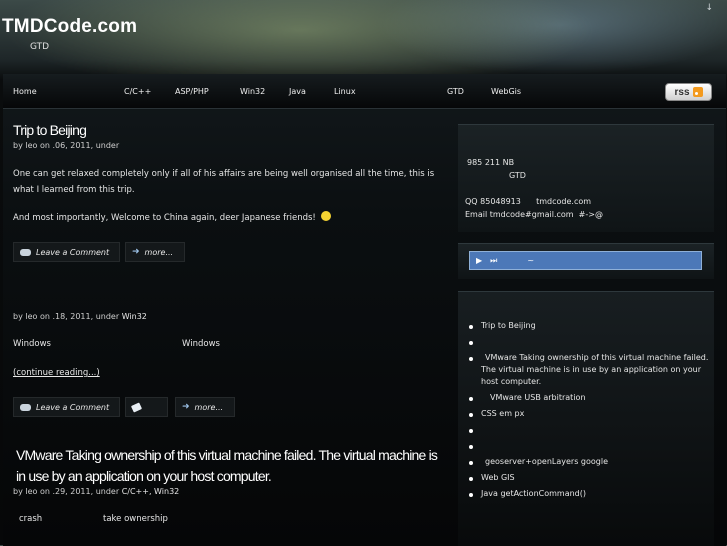  What do you see at coordinates (697, 92) in the screenshot?
I see `rss-feed-icon` at bounding box center [697, 92].